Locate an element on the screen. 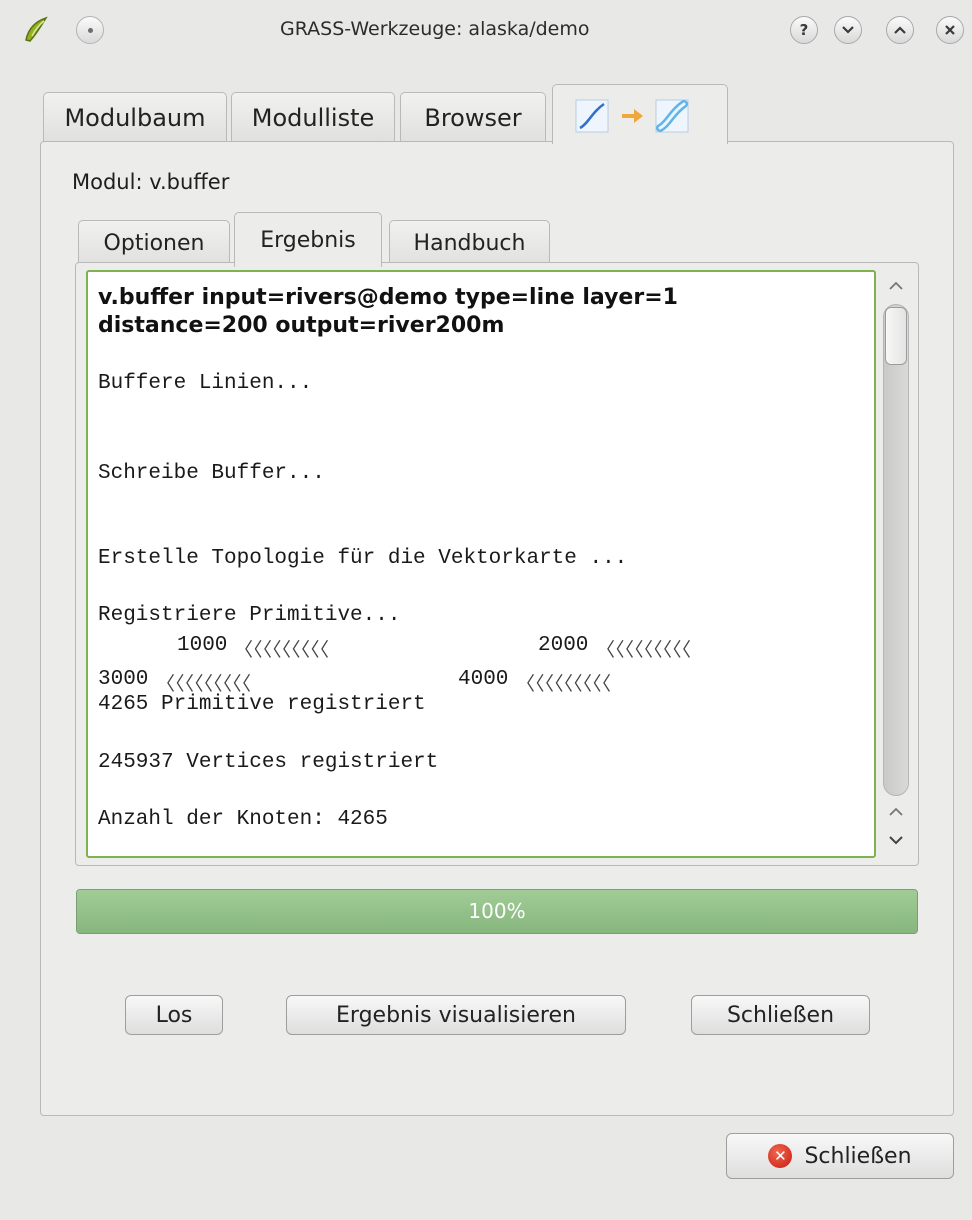 The width and height of the screenshot is (972, 1220). line-to-buffer-icon is located at coordinates (632, 115).